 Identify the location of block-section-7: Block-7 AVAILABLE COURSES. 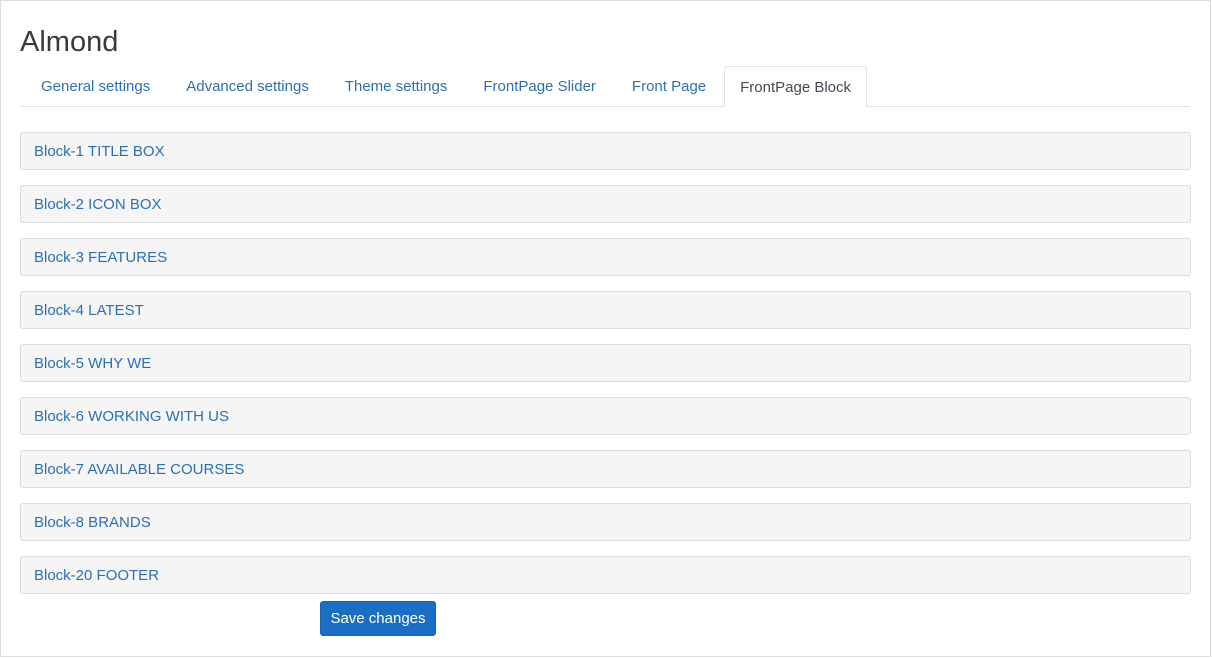
(605, 469).